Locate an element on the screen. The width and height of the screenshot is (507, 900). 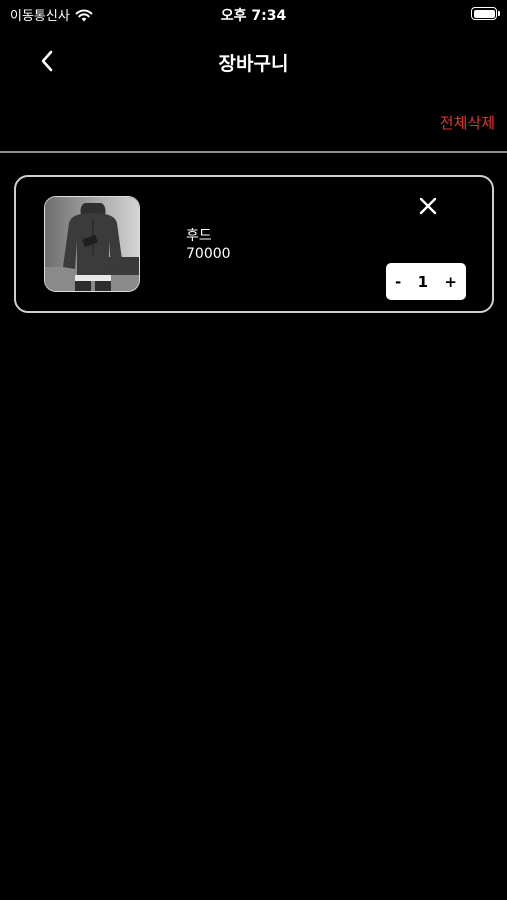
delete-all-button: 전체삭제 is located at coordinates (467, 122).